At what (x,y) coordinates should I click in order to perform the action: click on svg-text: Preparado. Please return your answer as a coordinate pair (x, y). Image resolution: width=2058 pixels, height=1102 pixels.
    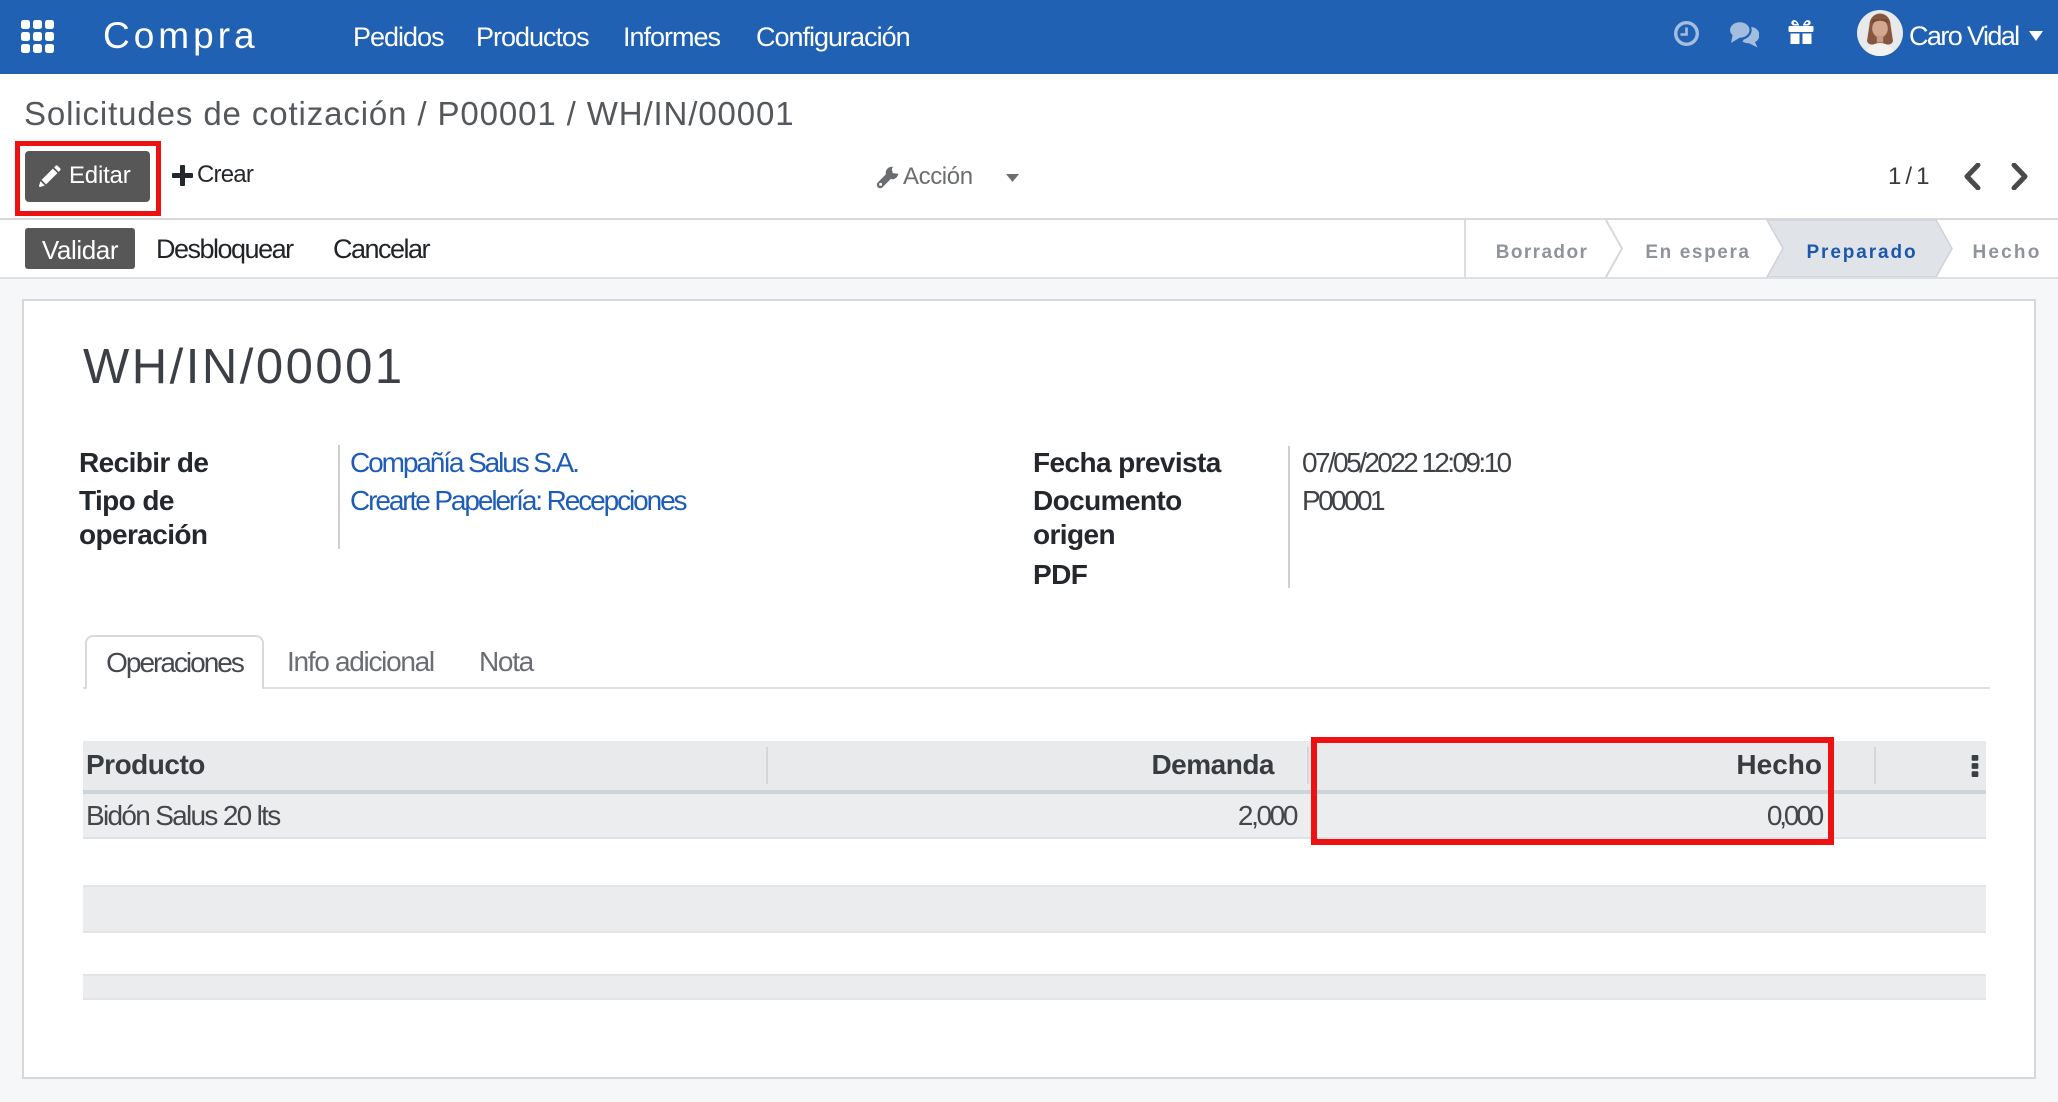
    Looking at the image, I should click on (1861, 252).